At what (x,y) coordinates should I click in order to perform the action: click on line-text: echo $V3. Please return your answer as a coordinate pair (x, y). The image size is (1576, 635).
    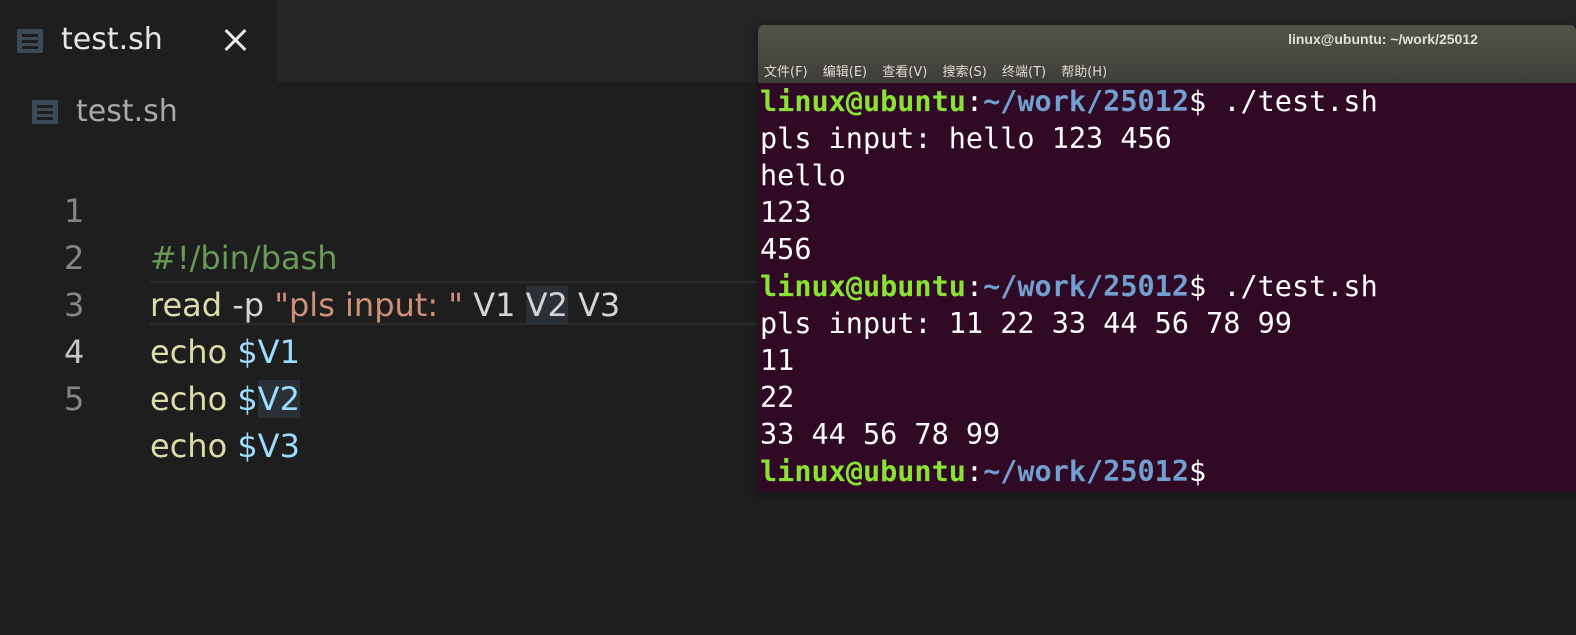
    Looking at the image, I should click on (225, 446).